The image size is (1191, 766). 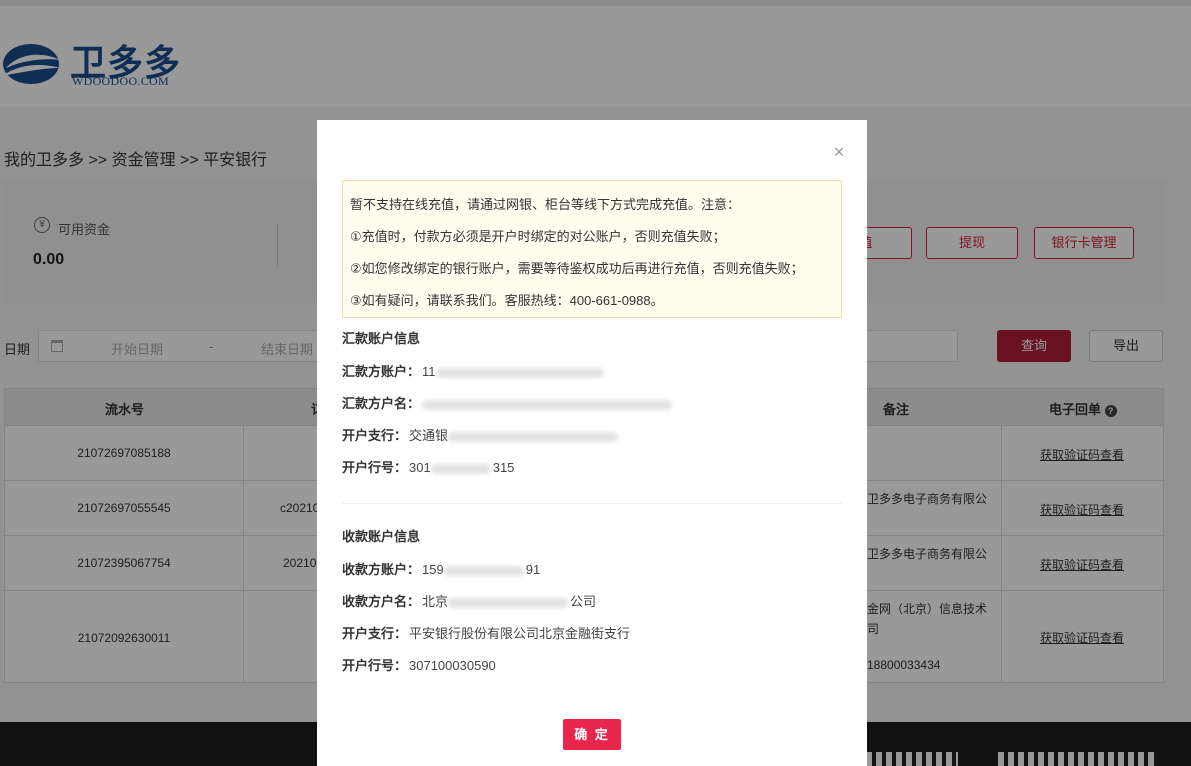 I want to click on payee-bank-no-value: 307100030590, so click(x=452, y=665).